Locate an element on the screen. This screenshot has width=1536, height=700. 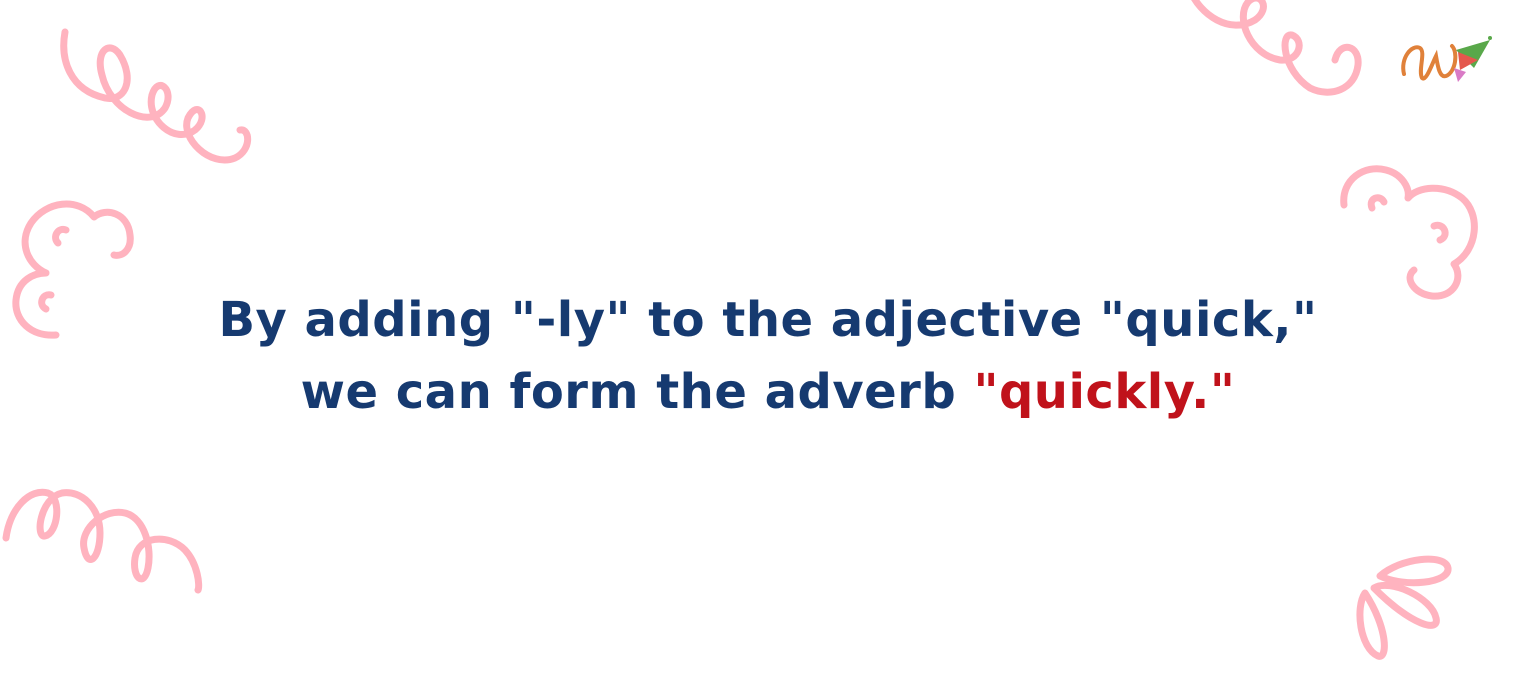
highlighted-adverb: "quickly." is located at coordinates (1104, 392).